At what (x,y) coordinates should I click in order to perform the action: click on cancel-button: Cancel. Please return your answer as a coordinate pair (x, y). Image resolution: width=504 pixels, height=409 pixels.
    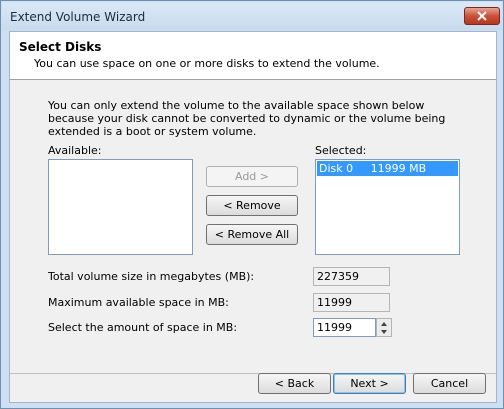
    Looking at the image, I should click on (449, 383).